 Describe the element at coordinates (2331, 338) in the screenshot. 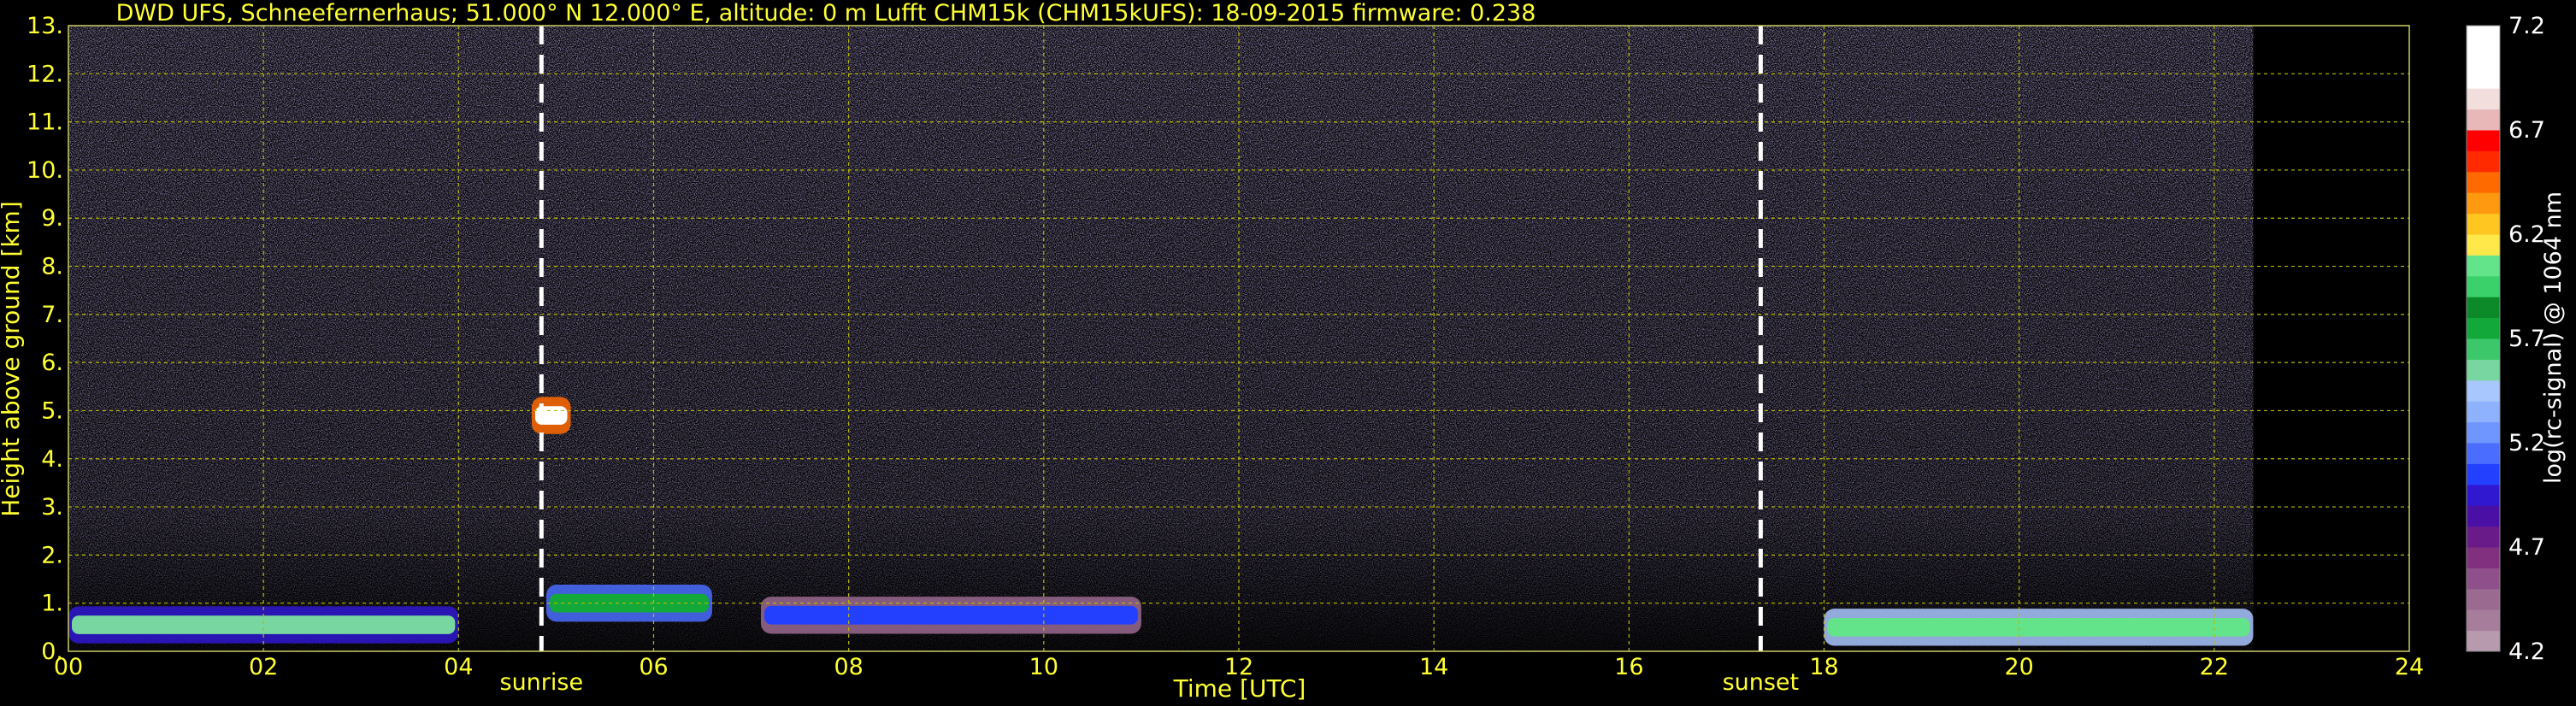

I see `no-data-region` at that location.